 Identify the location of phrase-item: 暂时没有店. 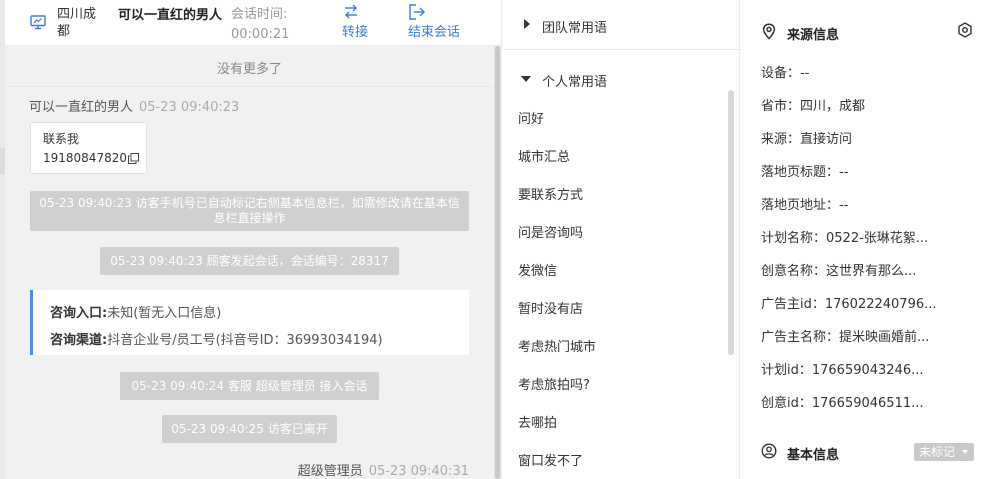
(550, 307).